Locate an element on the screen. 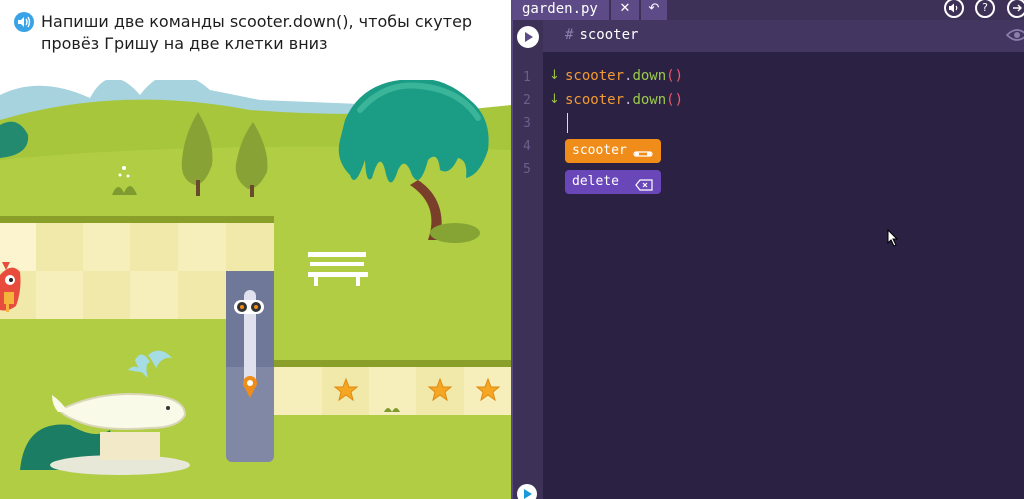  file-title: # scooter is located at coordinates (602, 35).